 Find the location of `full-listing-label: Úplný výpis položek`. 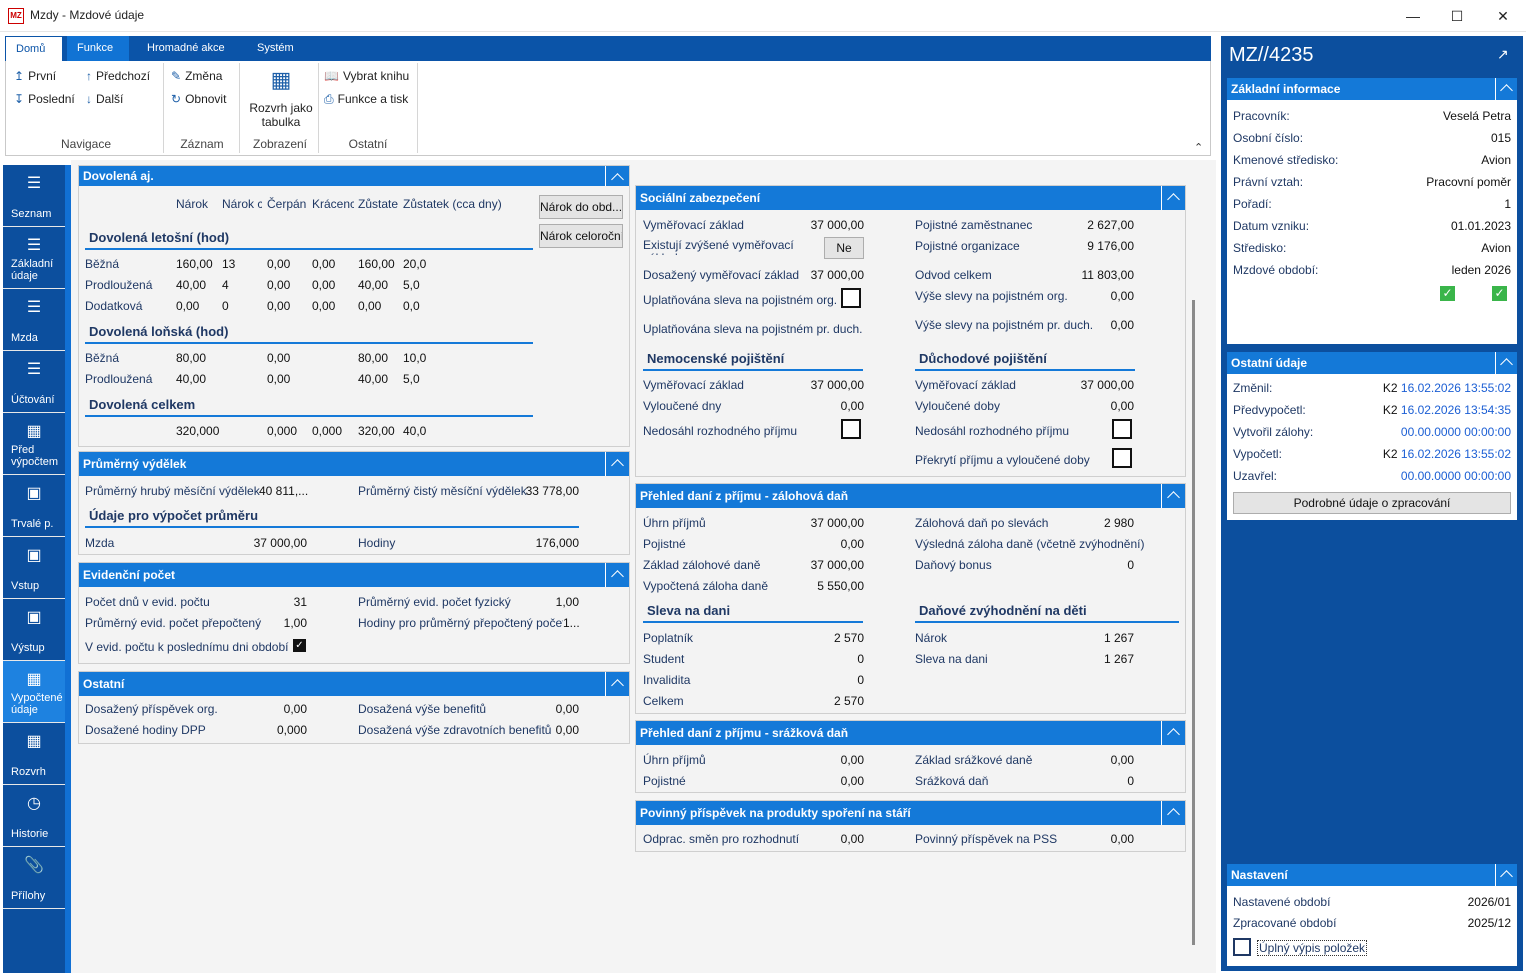

full-listing-label: Úplný výpis položek is located at coordinates (1312, 948).